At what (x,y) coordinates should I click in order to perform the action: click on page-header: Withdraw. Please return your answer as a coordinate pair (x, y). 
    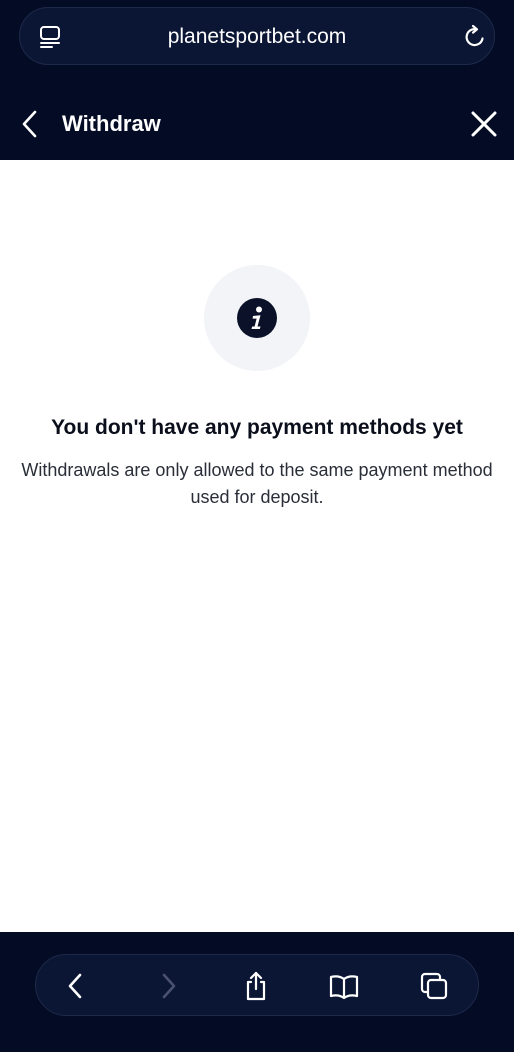
    Looking at the image, I should click on (257, 124).